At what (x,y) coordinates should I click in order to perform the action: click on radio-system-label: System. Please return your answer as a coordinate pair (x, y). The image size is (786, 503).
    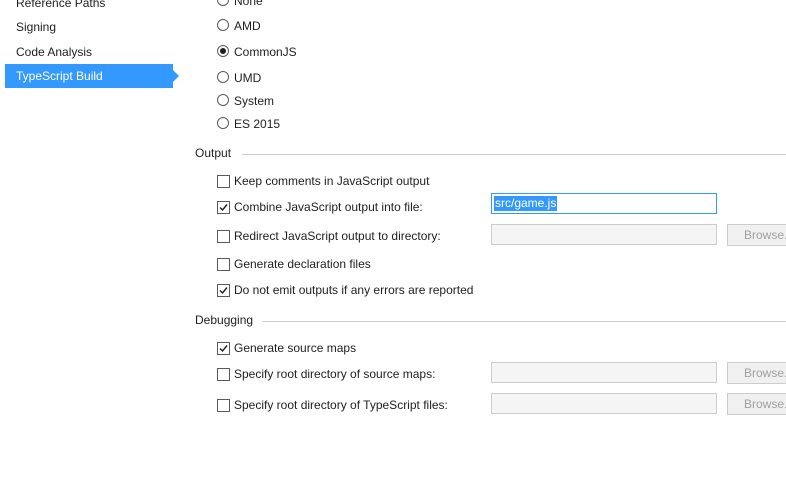
    Looking at the image, I should click on (254, 101).